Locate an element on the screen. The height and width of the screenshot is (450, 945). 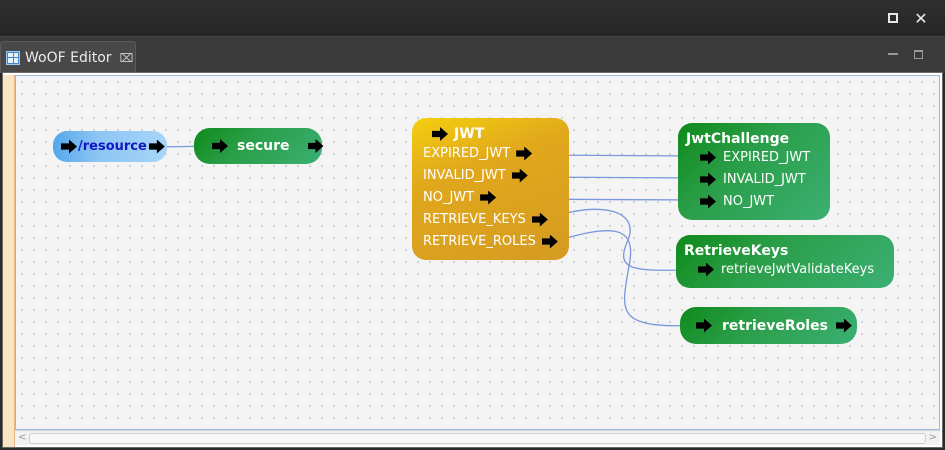
node-retrieve-keys: RetrieveKeys retrieveJwtValidateKeys is located at coordinates (785, 261).